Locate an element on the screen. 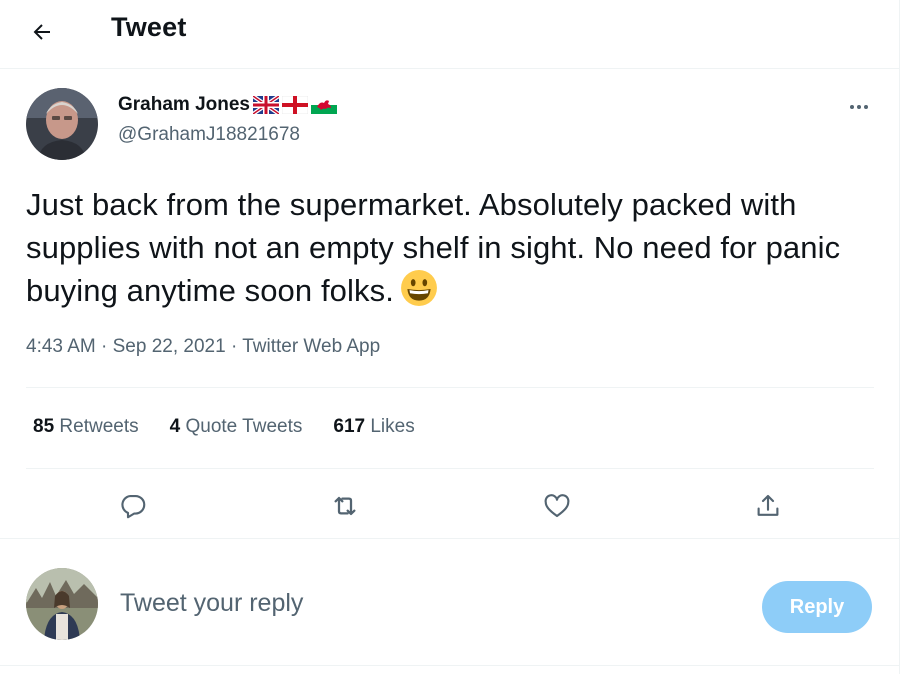 The height and width of the screenshot is (674, 910). author-name-row: Graham Jones is located at coordinates (227, 105).